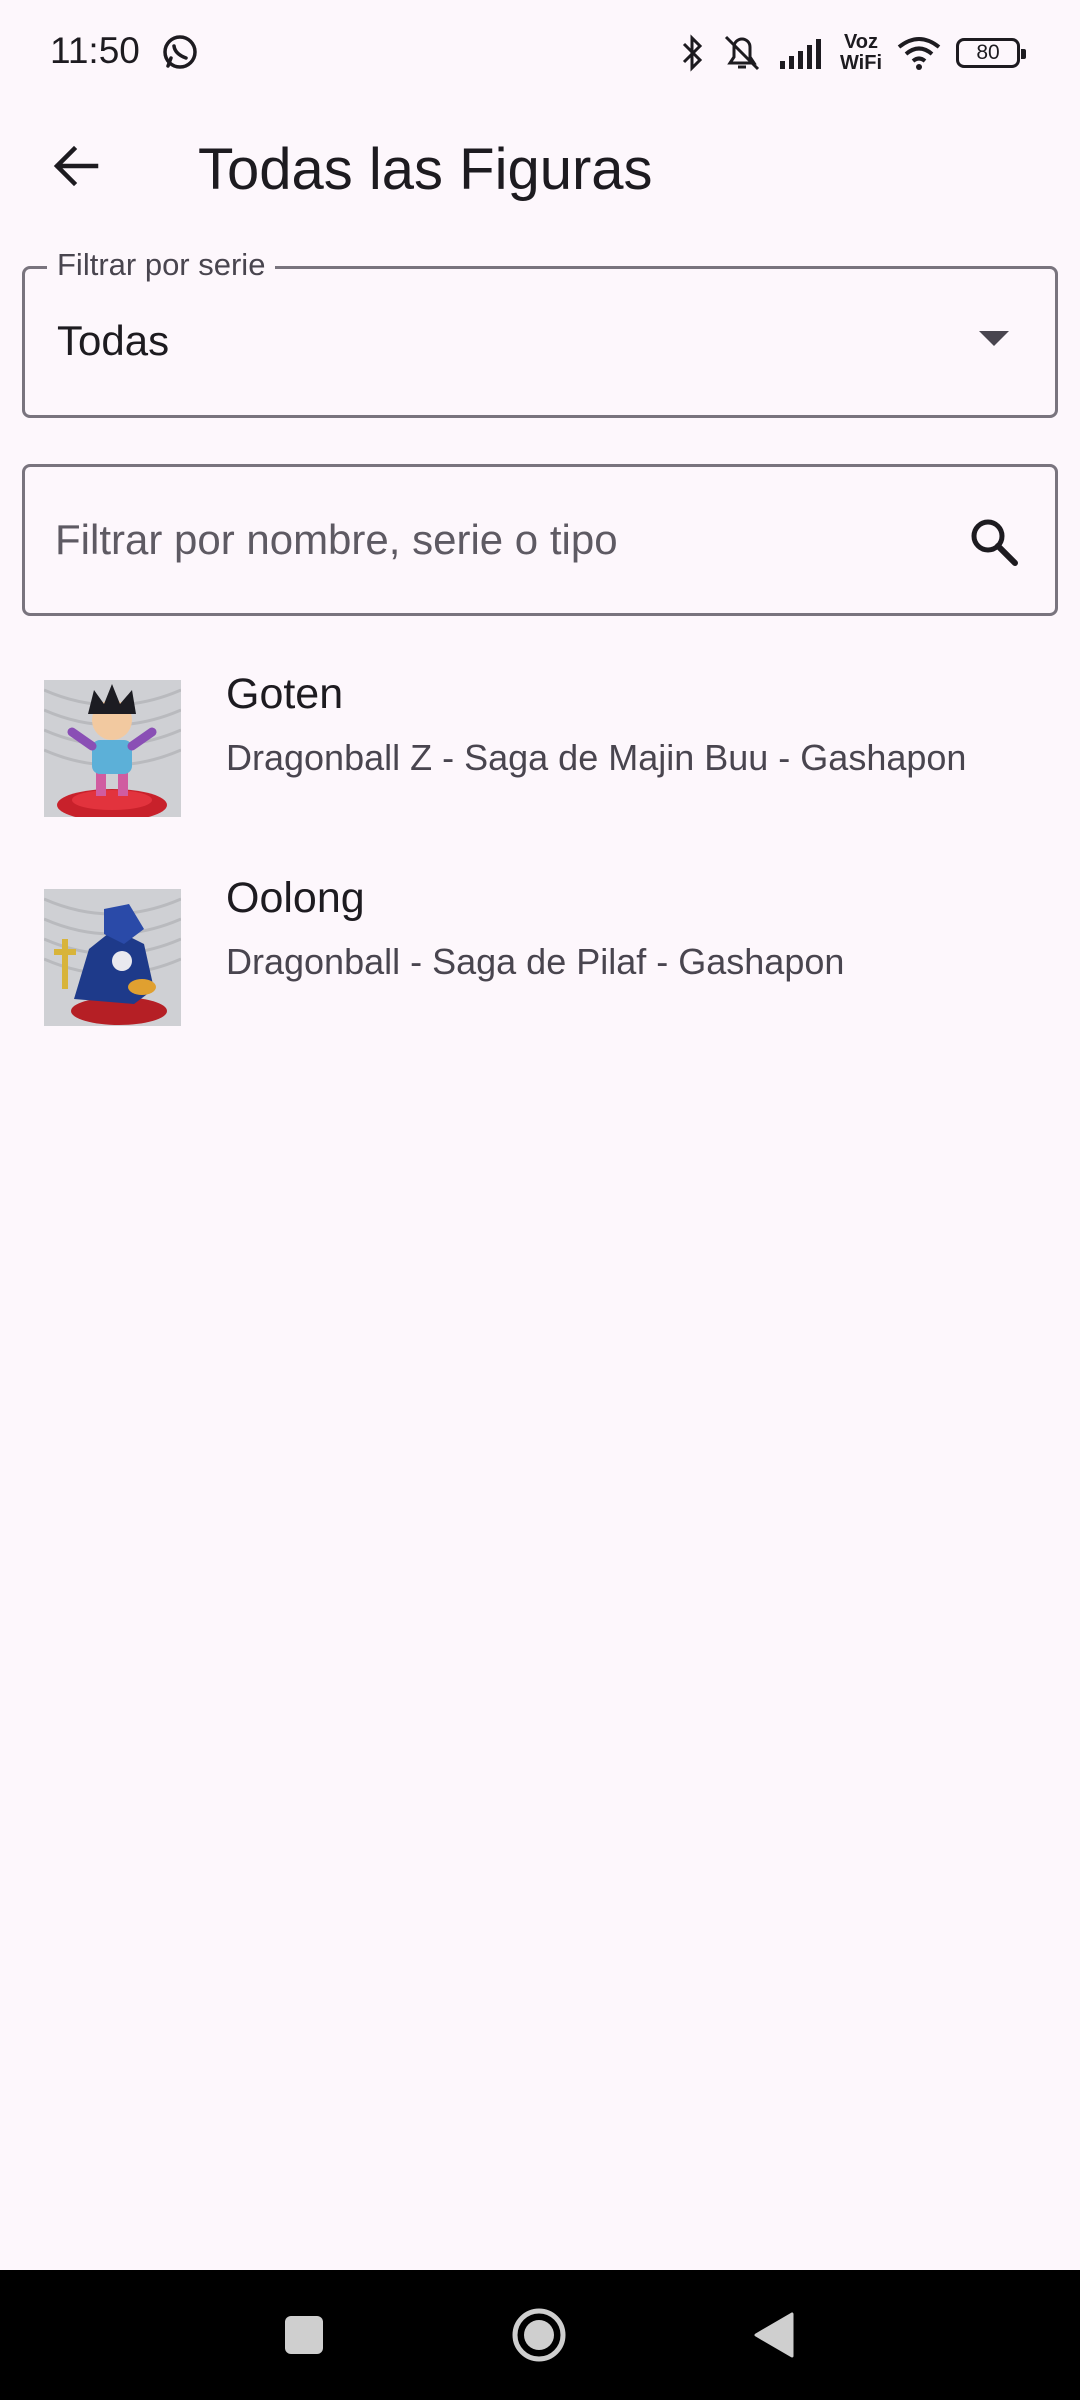 The height and width of the screenshot is (2400, 1080). Describe the element at coordinates (285, 694) in the screenshot. I see `figure-name: Goten` at that location.